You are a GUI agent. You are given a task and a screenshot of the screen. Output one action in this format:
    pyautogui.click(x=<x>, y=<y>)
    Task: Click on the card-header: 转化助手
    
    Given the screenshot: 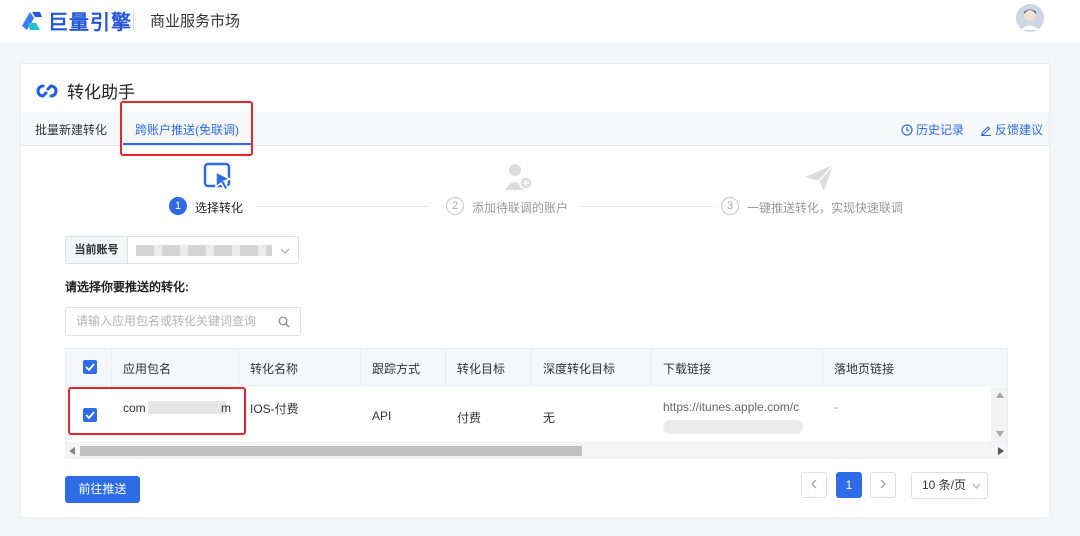 What is the action you would take?
    pyautogui.click(x=85, y=90)
    